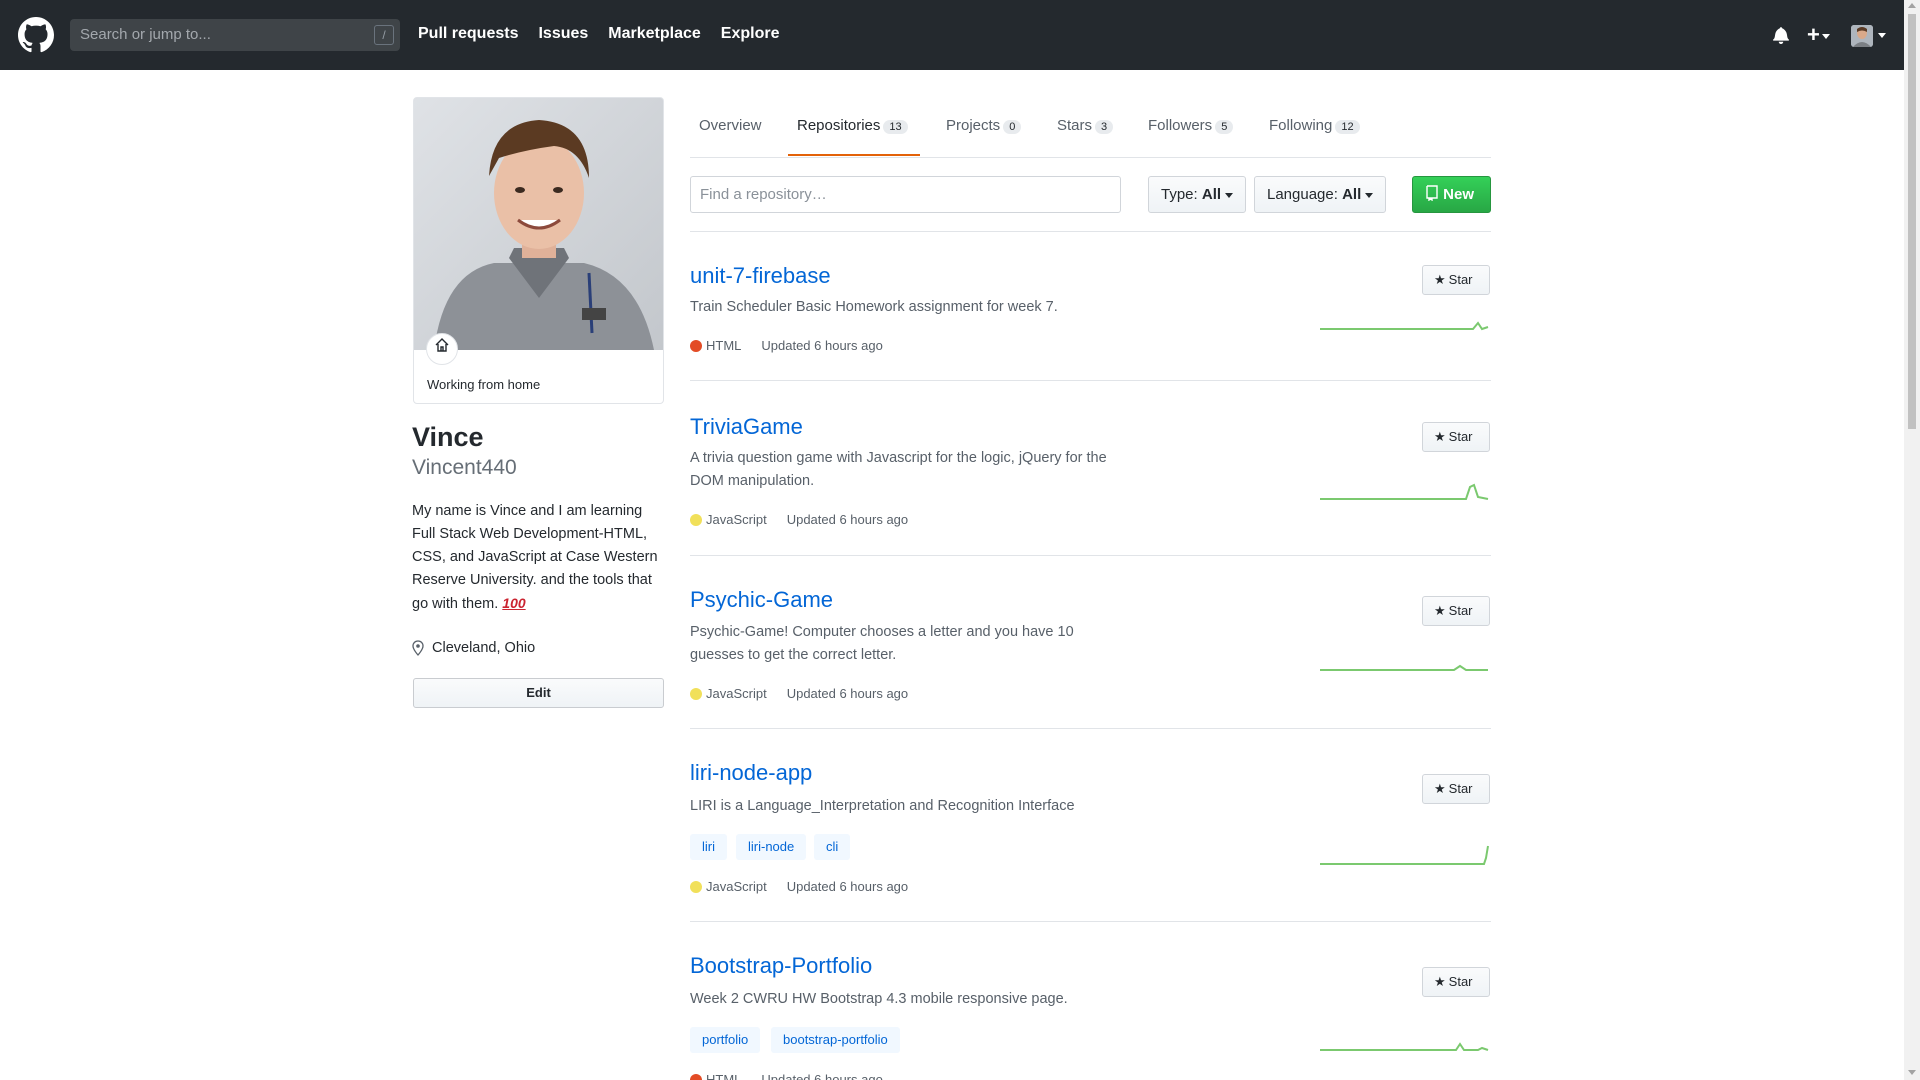  Describe the element at coordinates (771, 847) in the screenshot. I see `topic-tag: liri-node` at that location.